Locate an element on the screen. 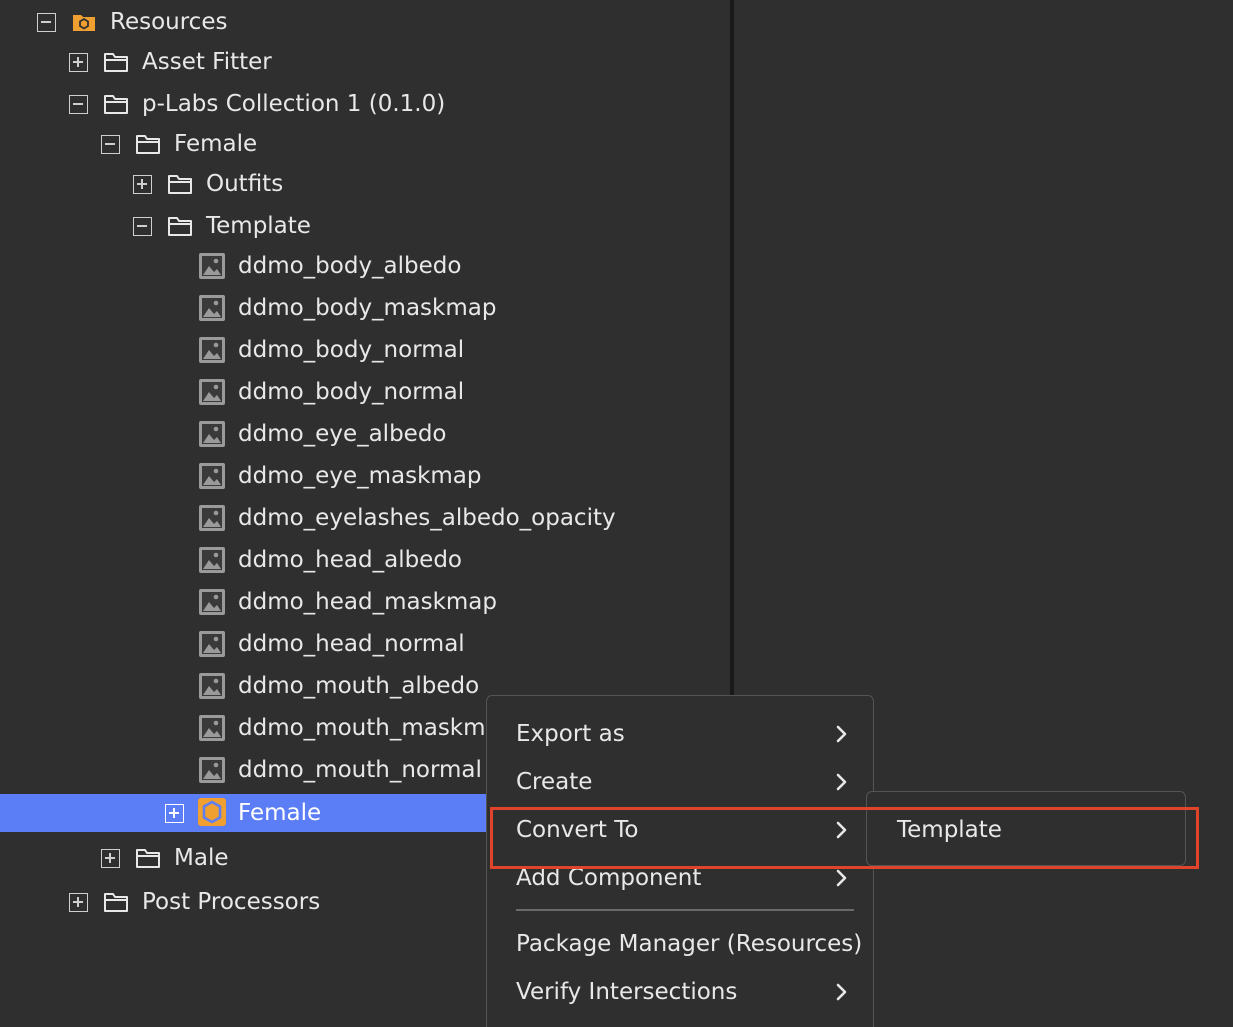  tree-item-template-folder: Template is located at coordinates (365, 226).